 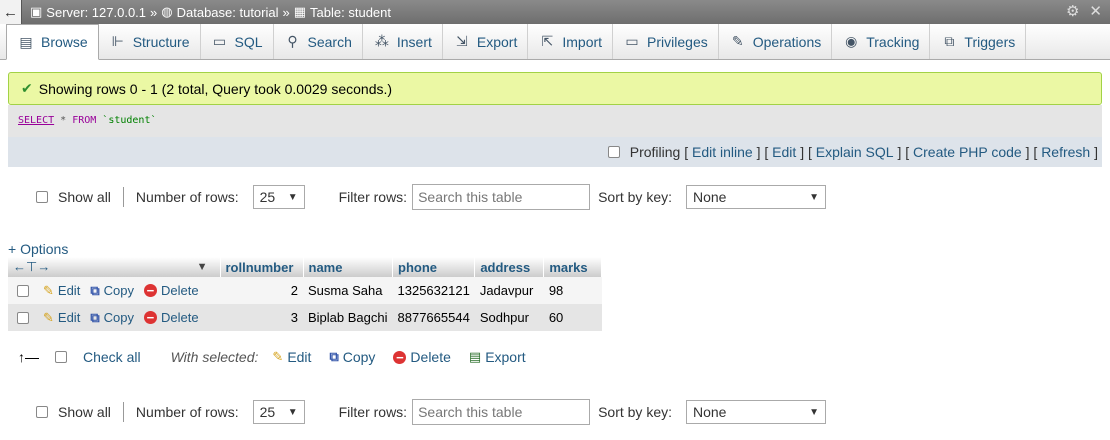 What do you see at coordinates (509, 290) in the screenshot?
I see `cell-address: Jadavpur` at bounding box center [509, 290].